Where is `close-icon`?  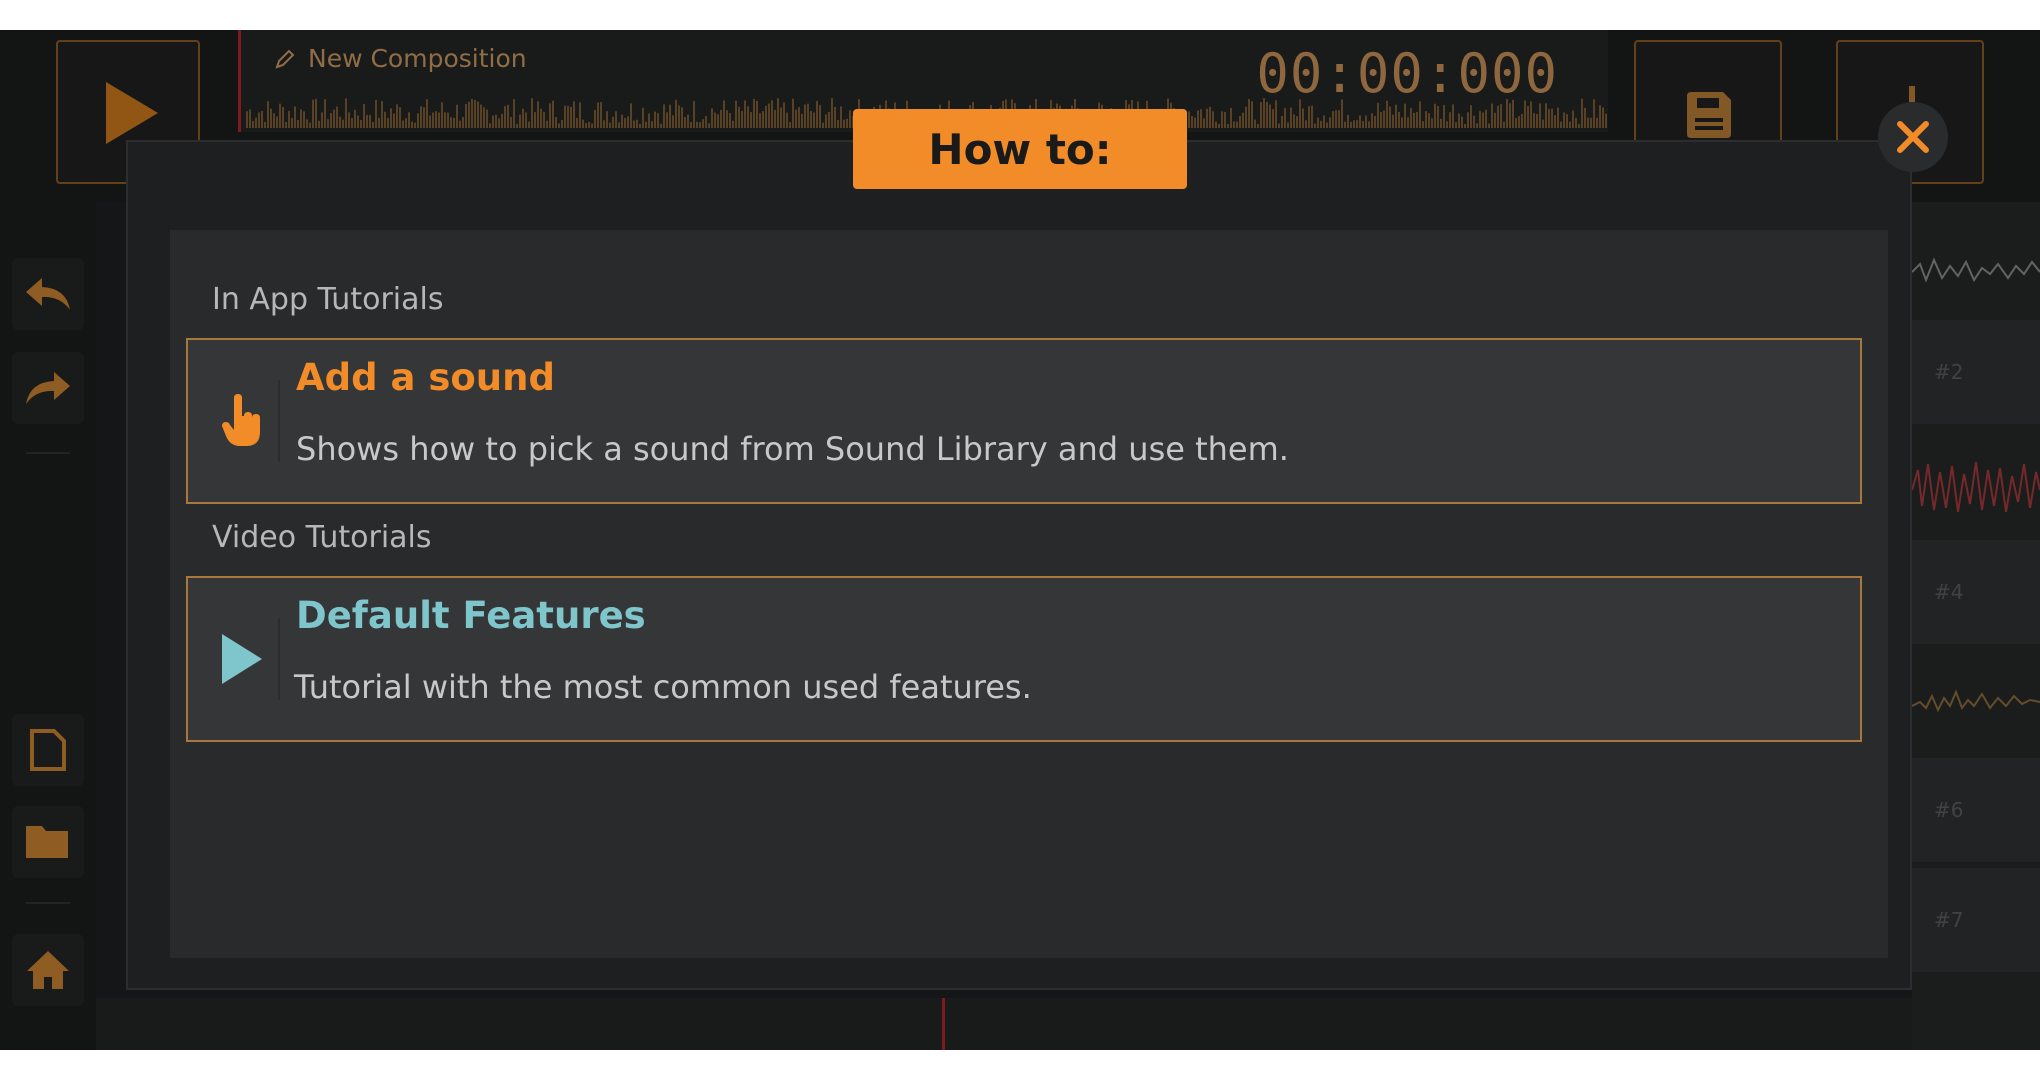 close-icon is located at coordinates (1913, 137).